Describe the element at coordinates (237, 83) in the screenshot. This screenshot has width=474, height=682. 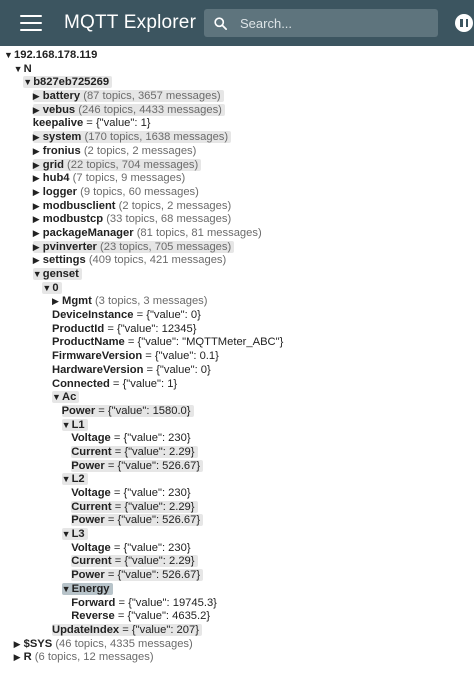
I see `tree-node: ▼b827eb725269` at that location.